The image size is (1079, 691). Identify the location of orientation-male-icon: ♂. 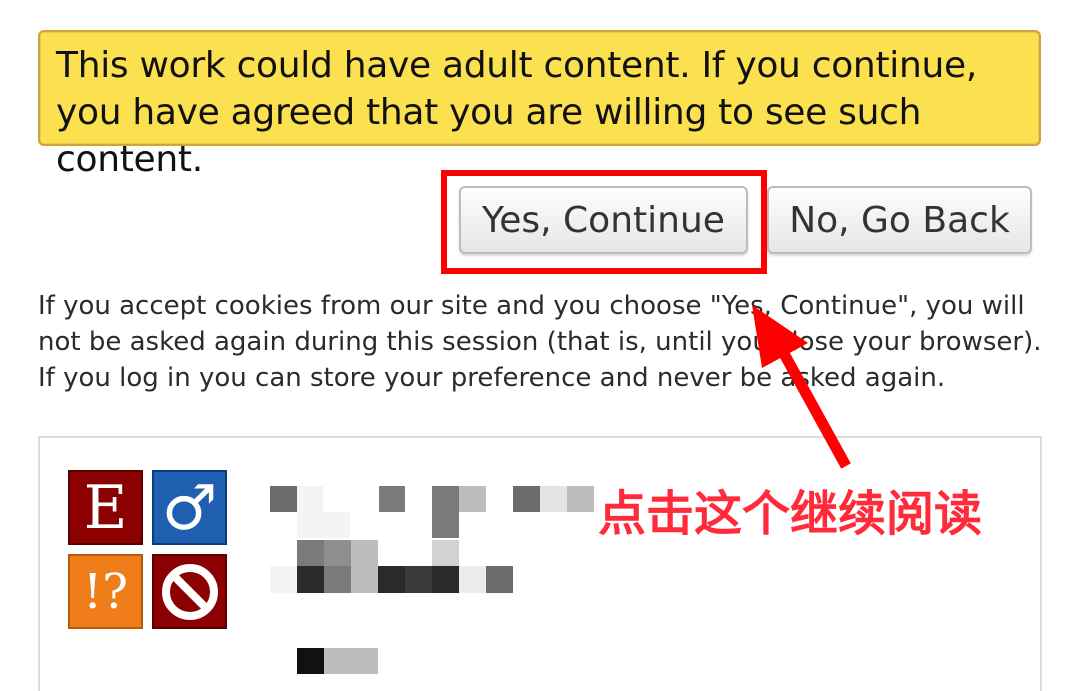
(189, 507).